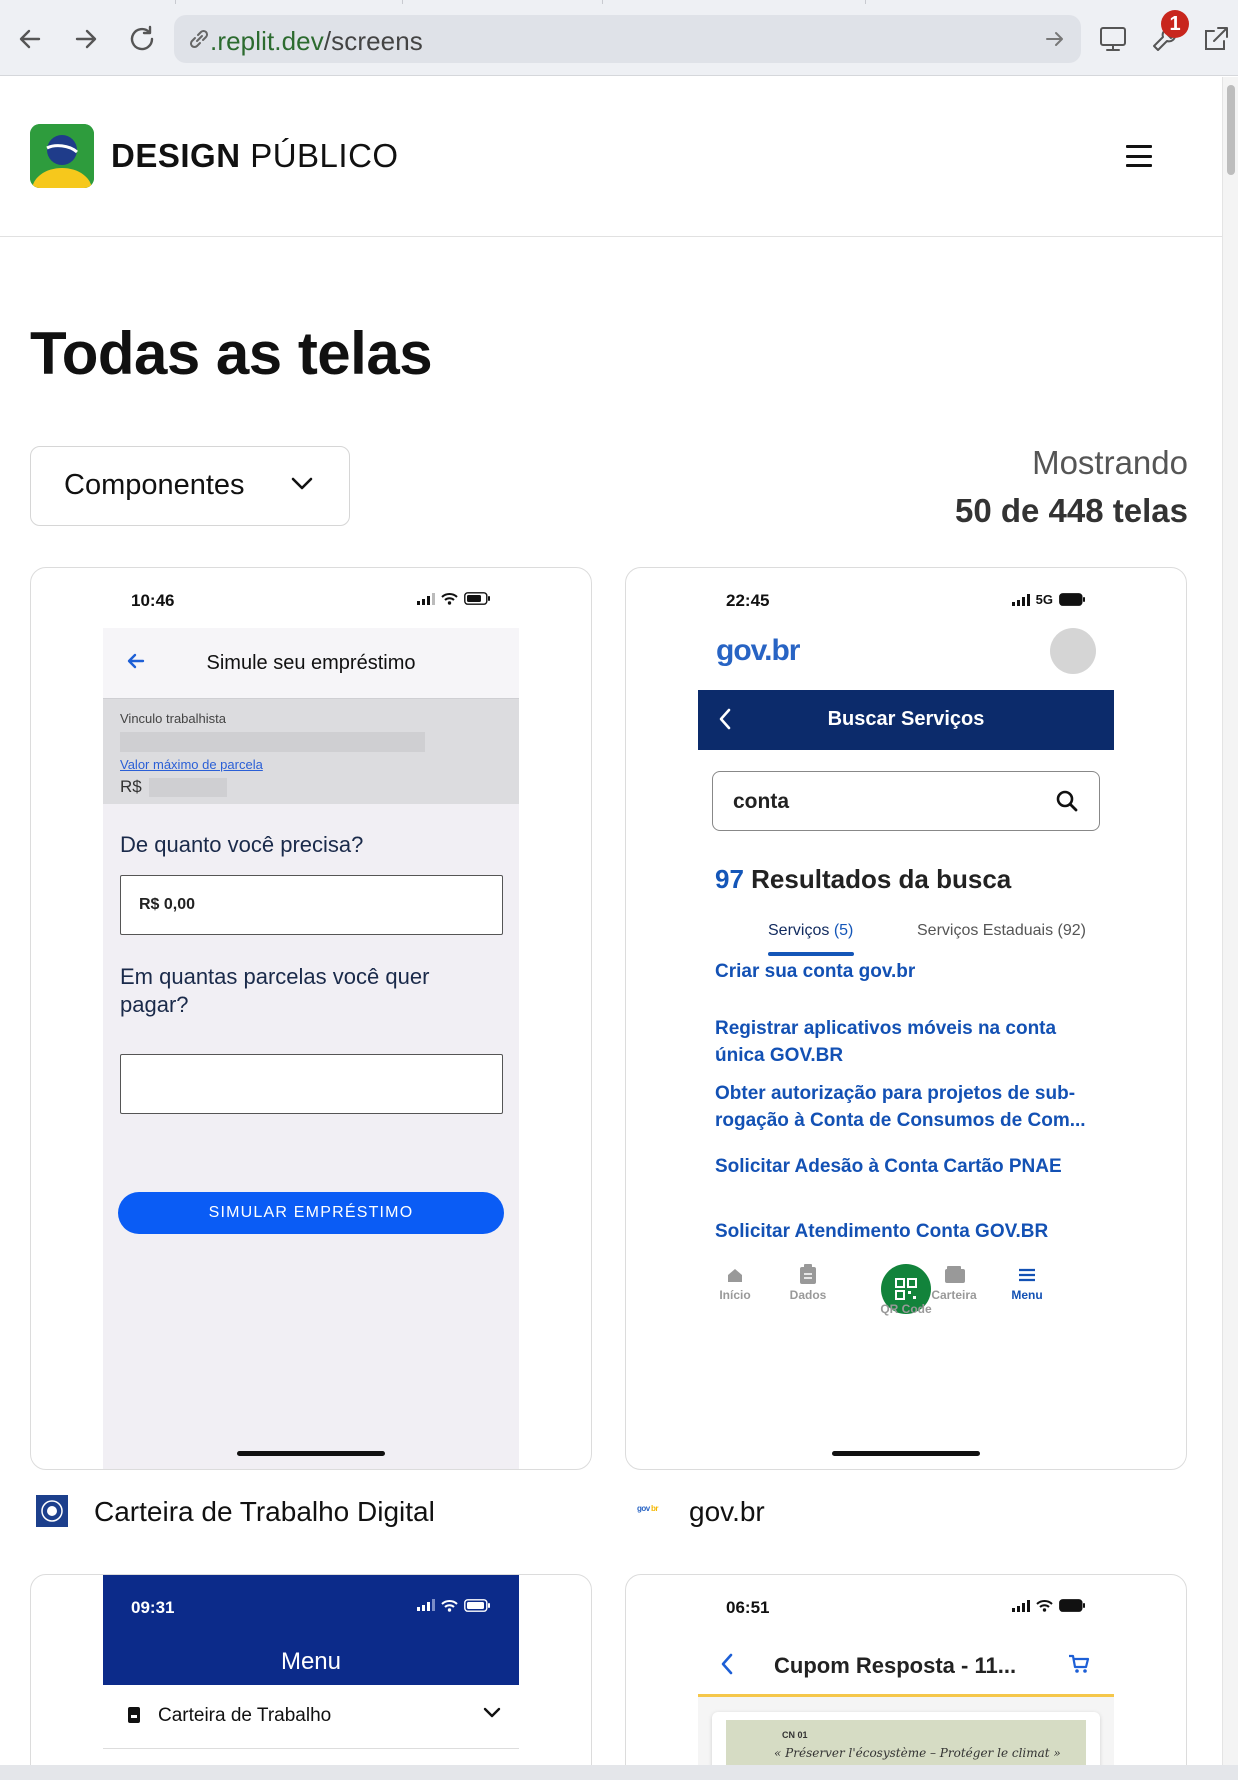 The width and height of the screenshot is (1238, 1780). I want to click on monitor-icon, so click(1113, 39).